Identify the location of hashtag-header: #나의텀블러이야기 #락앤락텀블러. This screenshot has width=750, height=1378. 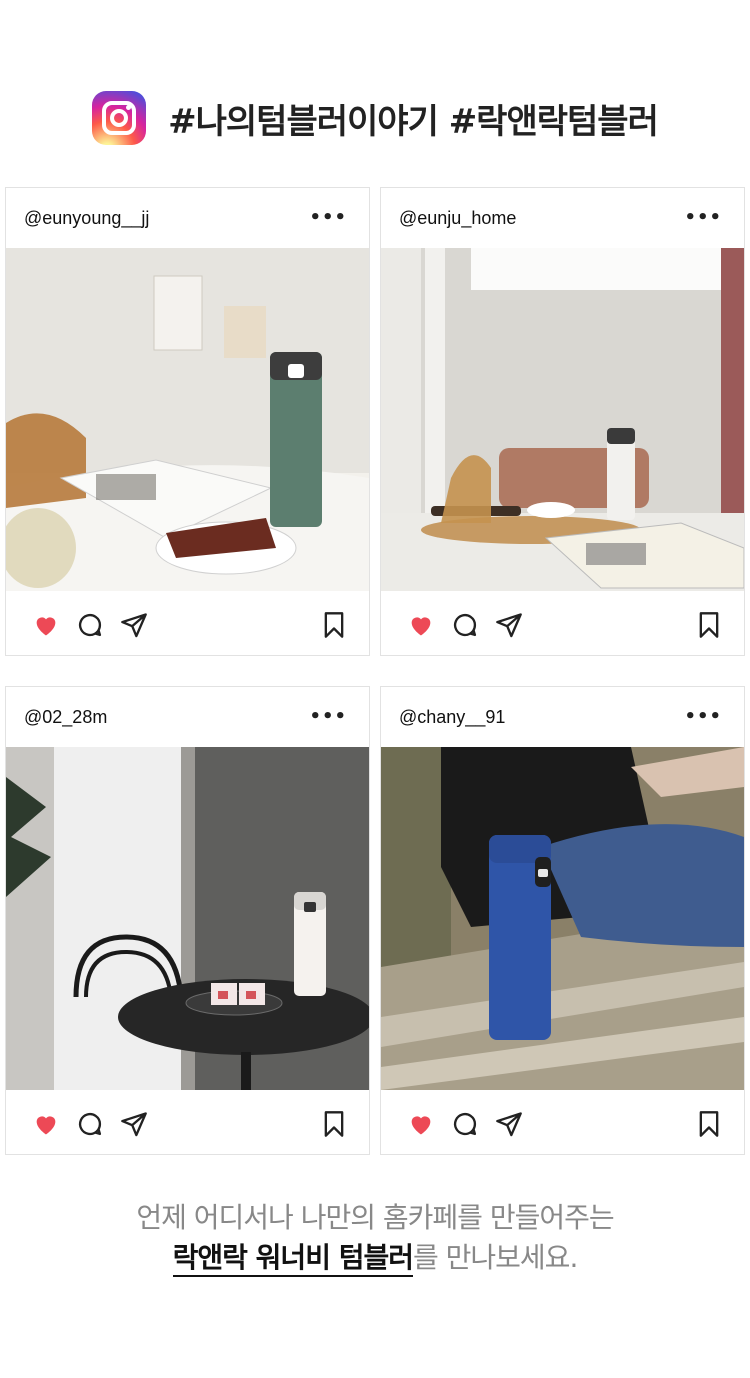
(375, 118).